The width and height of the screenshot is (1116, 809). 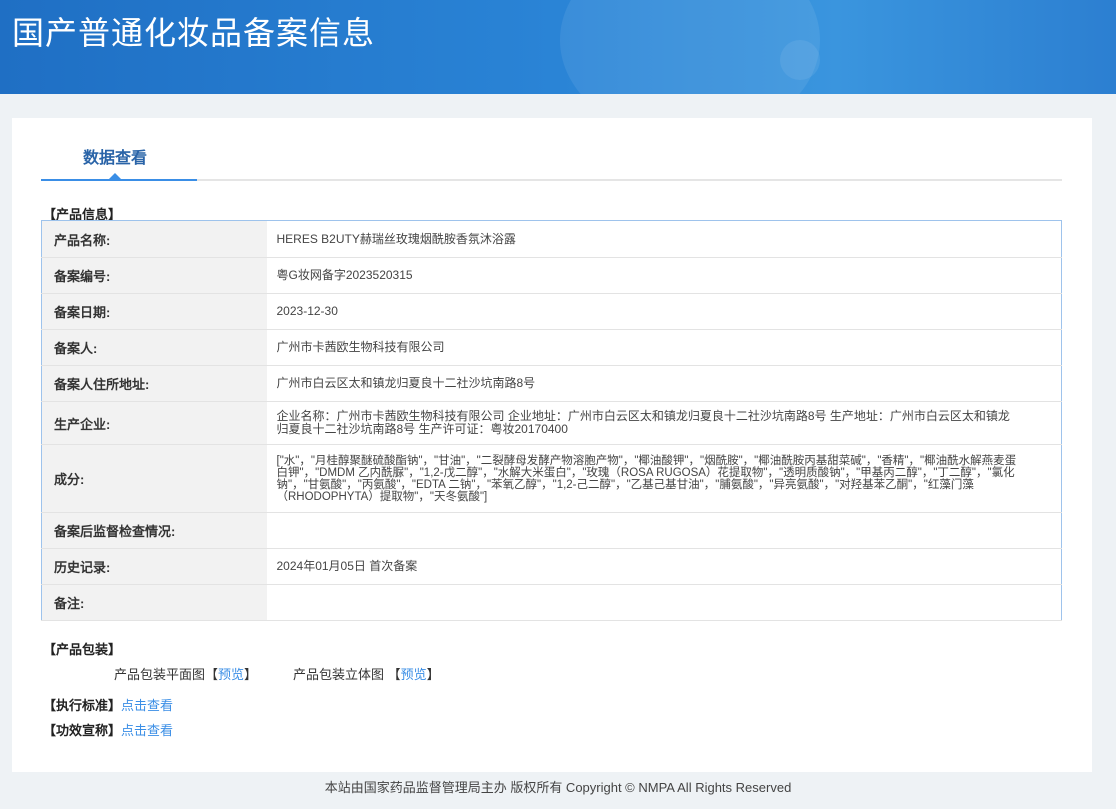 What do you see at coordinates (82, 649) in the screenshot?
I see `section-packaging: 【产品包装】` at bounding box center [82, 649].